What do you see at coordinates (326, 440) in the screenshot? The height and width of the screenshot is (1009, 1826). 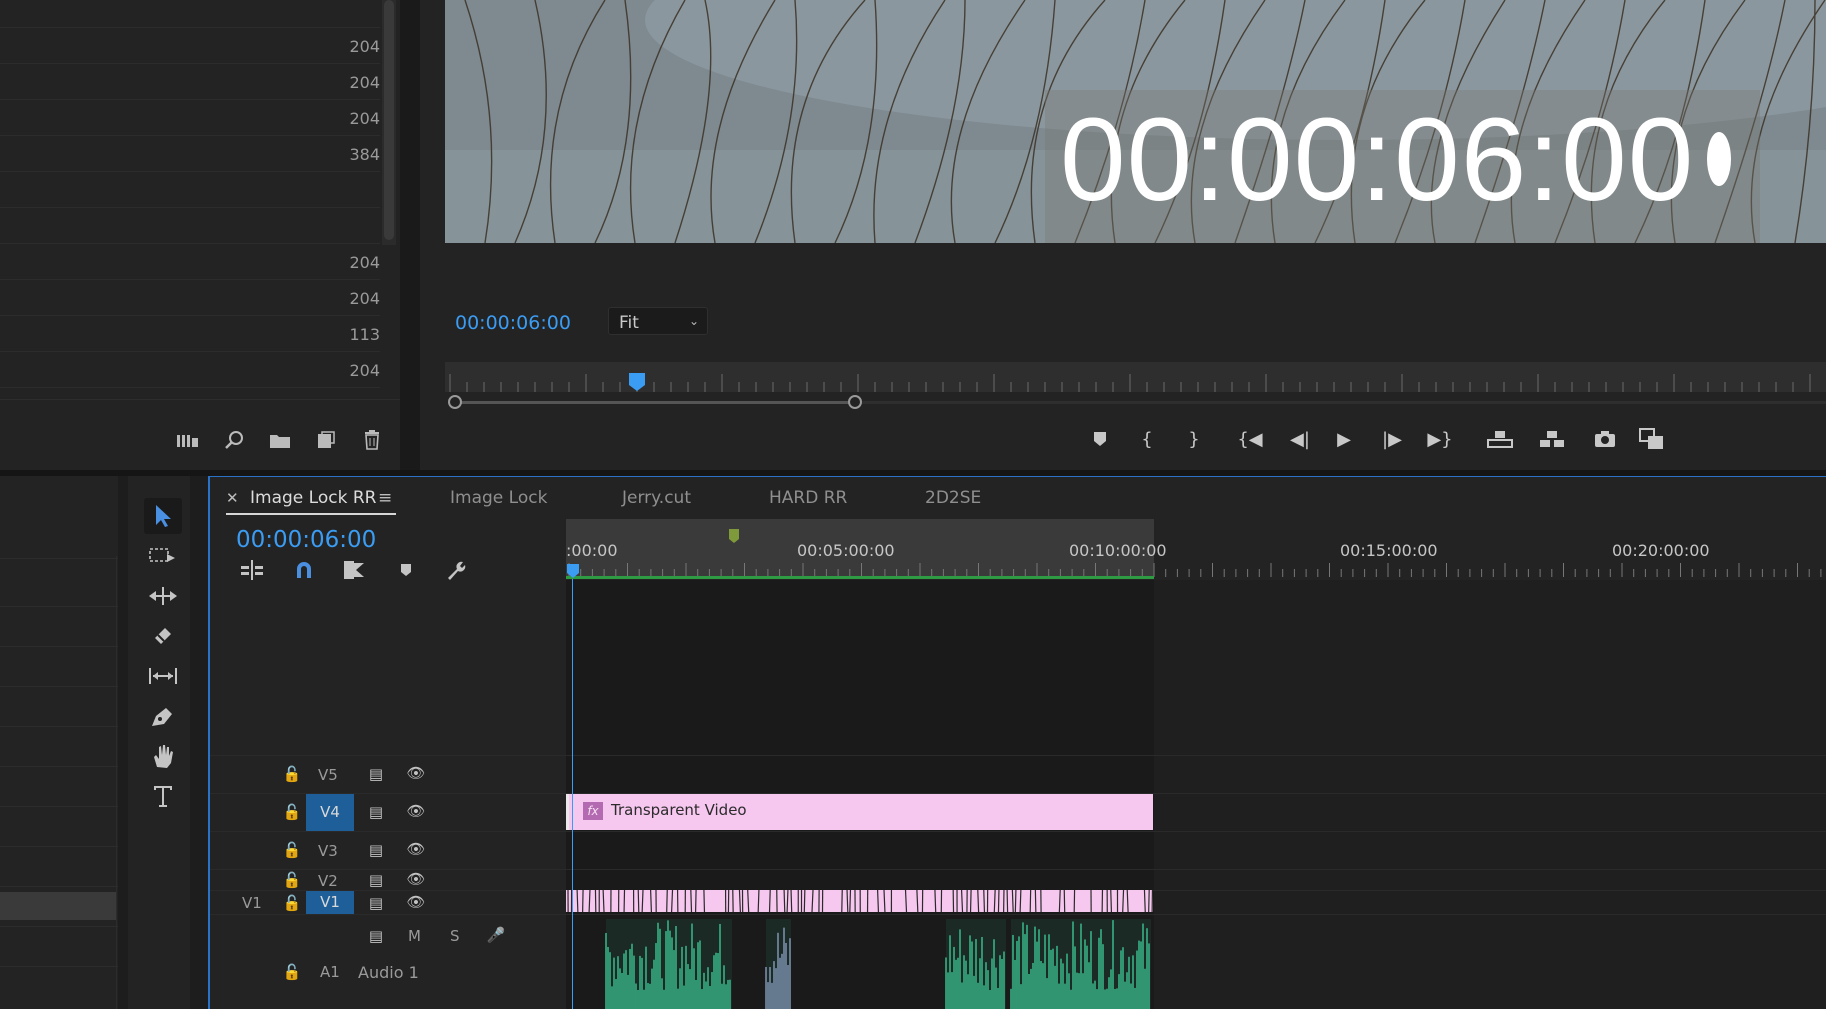 I see `new-item-icon` at bounding box center [326, 440].